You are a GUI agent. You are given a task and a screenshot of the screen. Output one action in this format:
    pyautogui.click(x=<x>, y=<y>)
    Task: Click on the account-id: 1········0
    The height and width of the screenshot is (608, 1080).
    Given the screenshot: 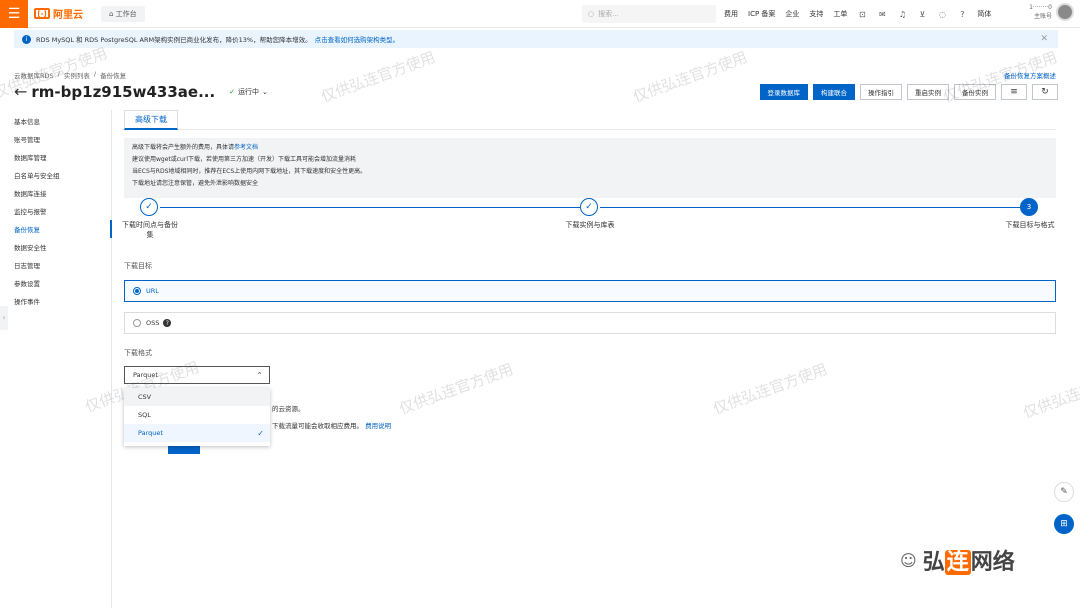 What is the action you would take?
    pyautogui.click(x=1040, y=7)
    